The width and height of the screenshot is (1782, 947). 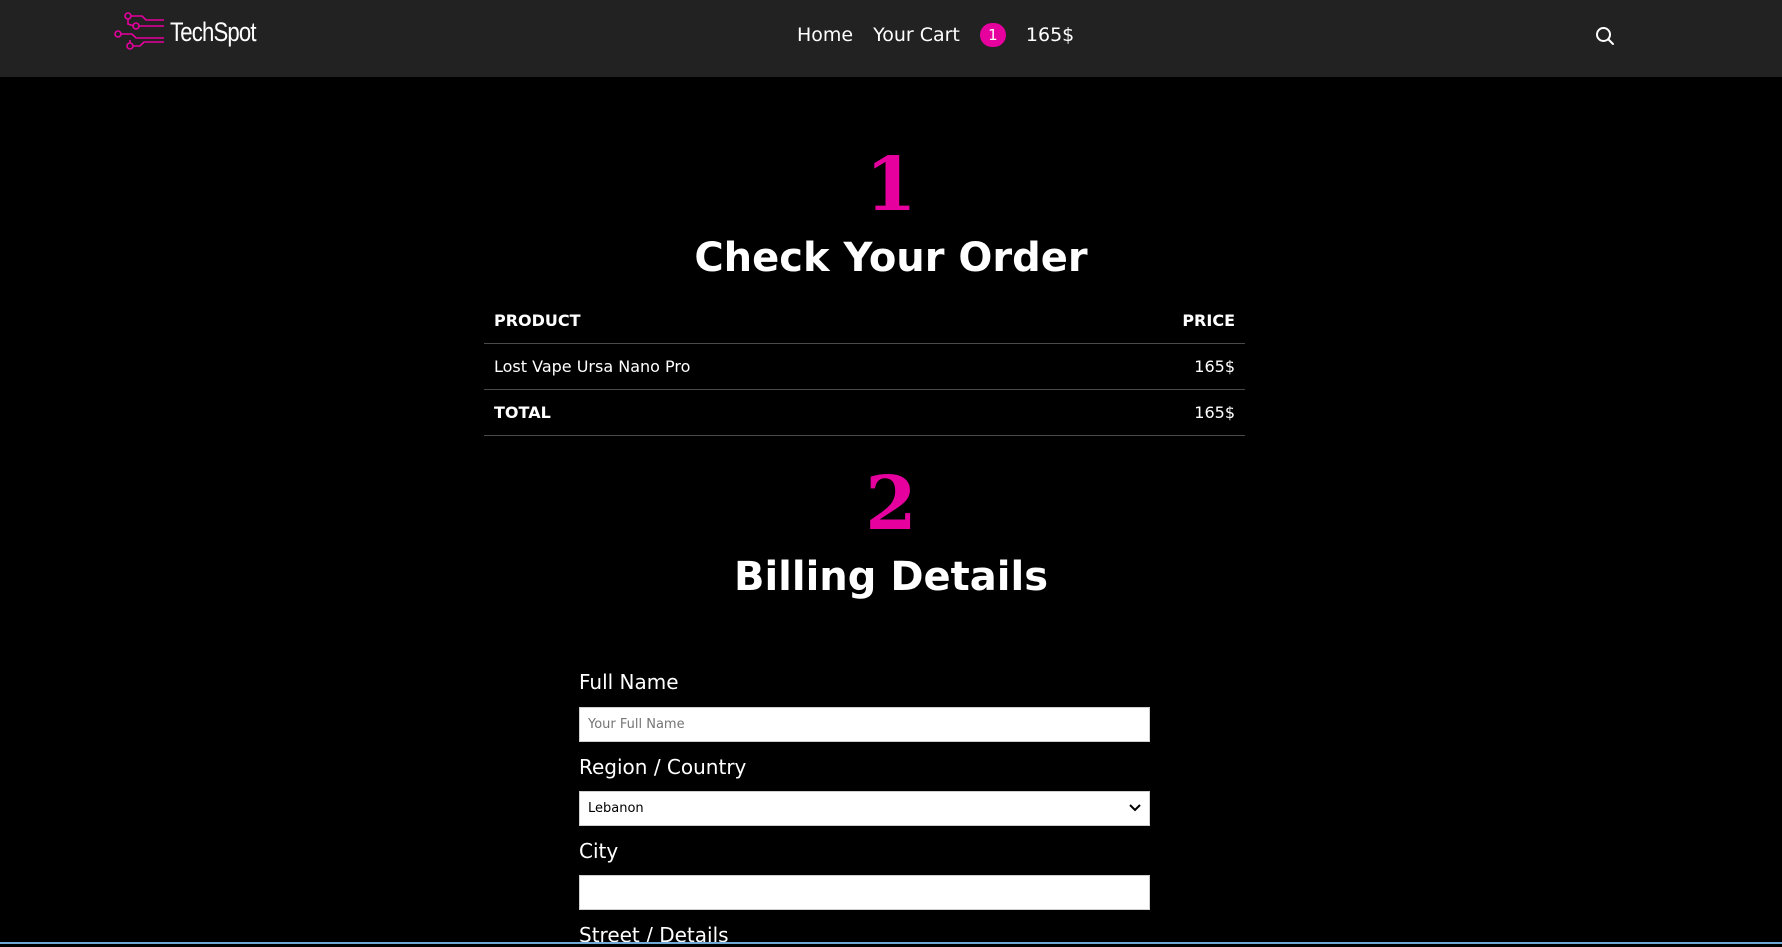 What do you see at coordinates (864, 808) in the screenshot?
I see `country-select: Lebanon` at bounding box center [864, 808].